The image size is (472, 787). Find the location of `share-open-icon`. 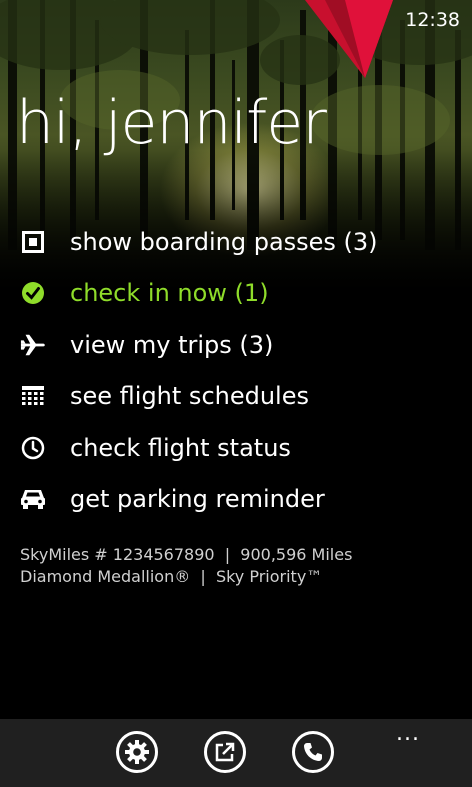

share-open-icon is located at coordinates (225, 752).